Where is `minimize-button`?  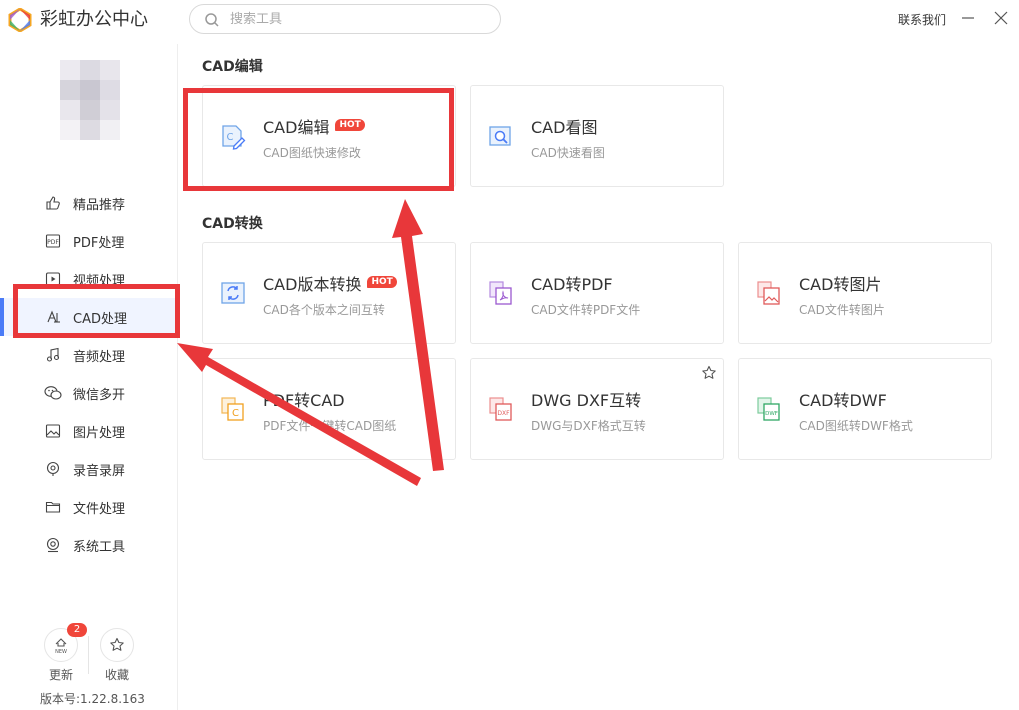 minimize-button is located at coordinates (968, 18).